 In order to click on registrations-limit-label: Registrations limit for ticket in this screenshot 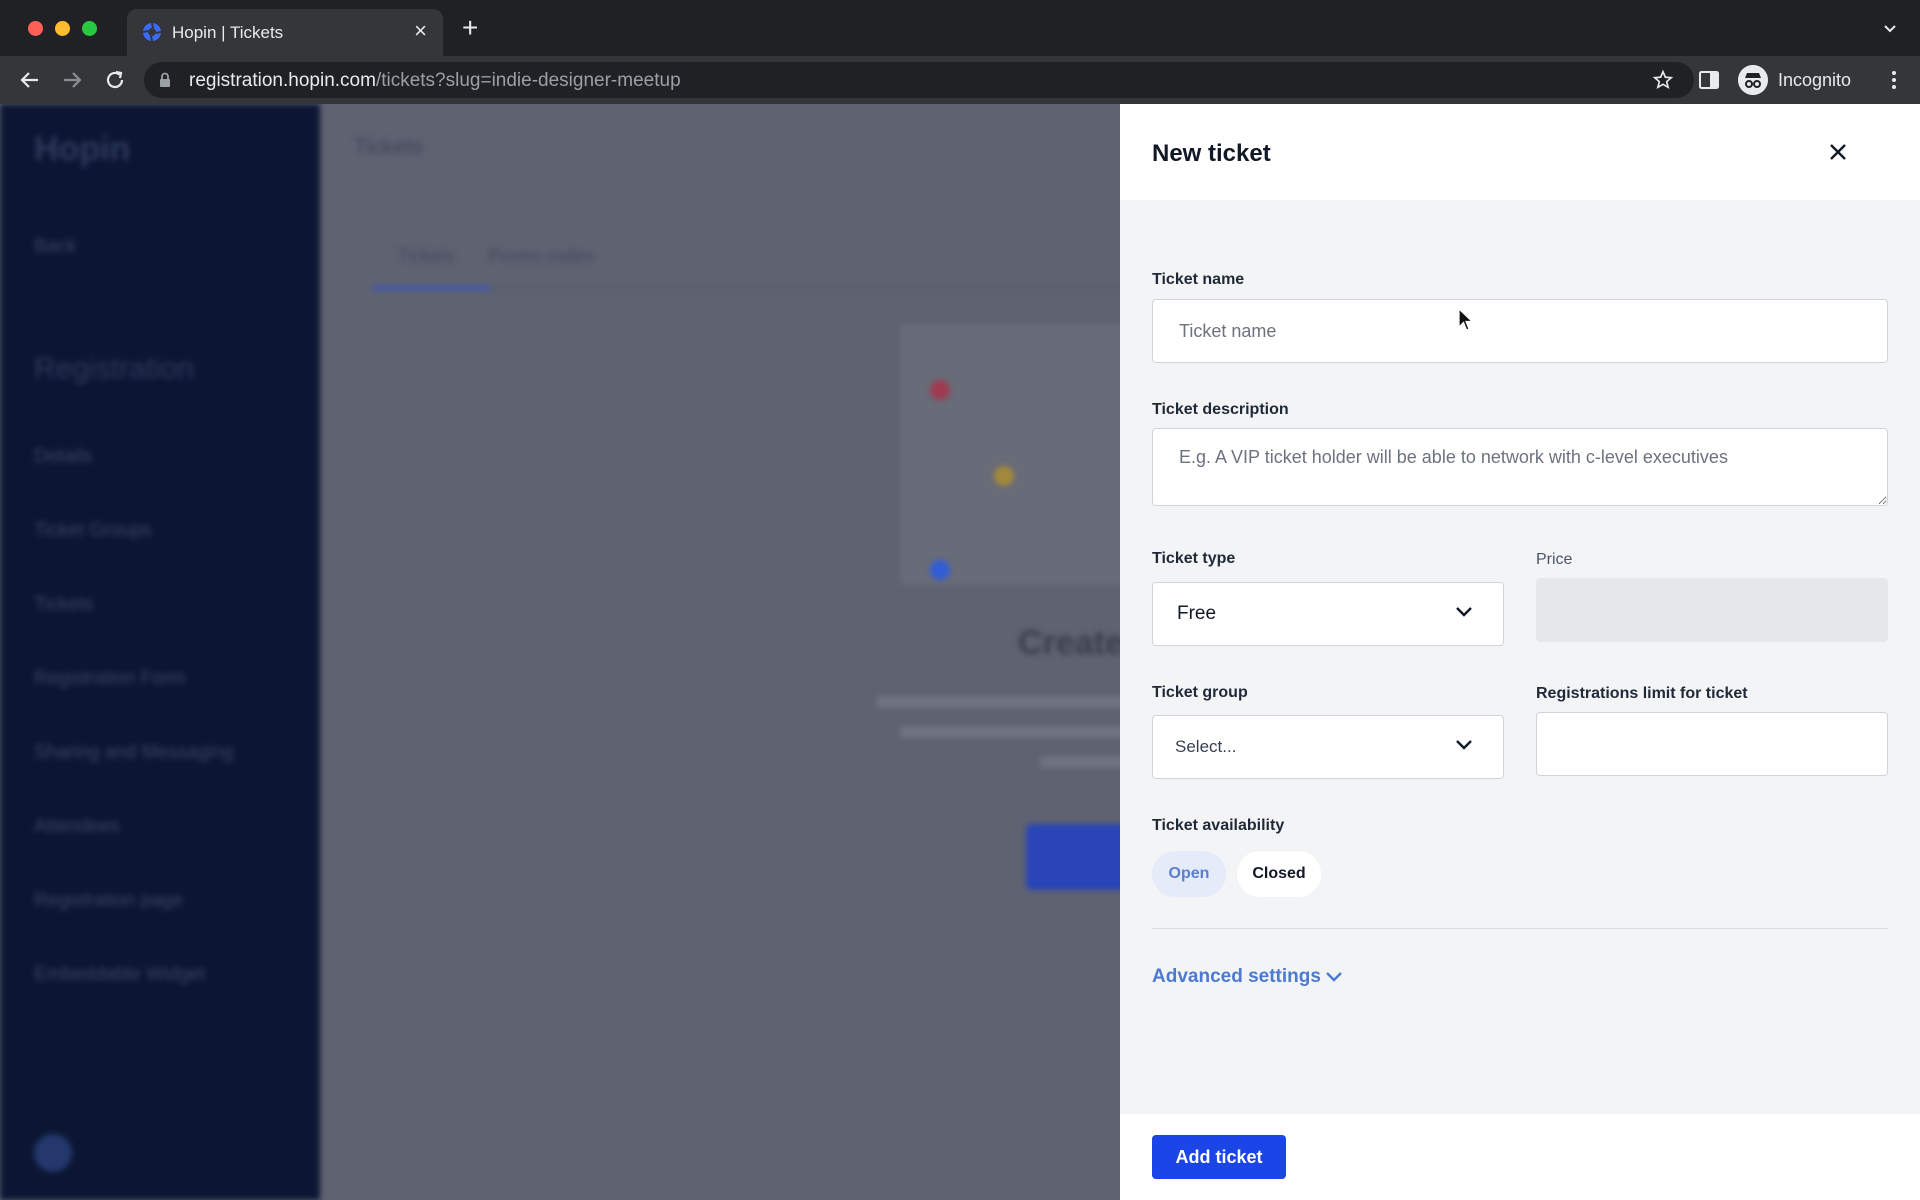, I will do `click(1642, 693)`.